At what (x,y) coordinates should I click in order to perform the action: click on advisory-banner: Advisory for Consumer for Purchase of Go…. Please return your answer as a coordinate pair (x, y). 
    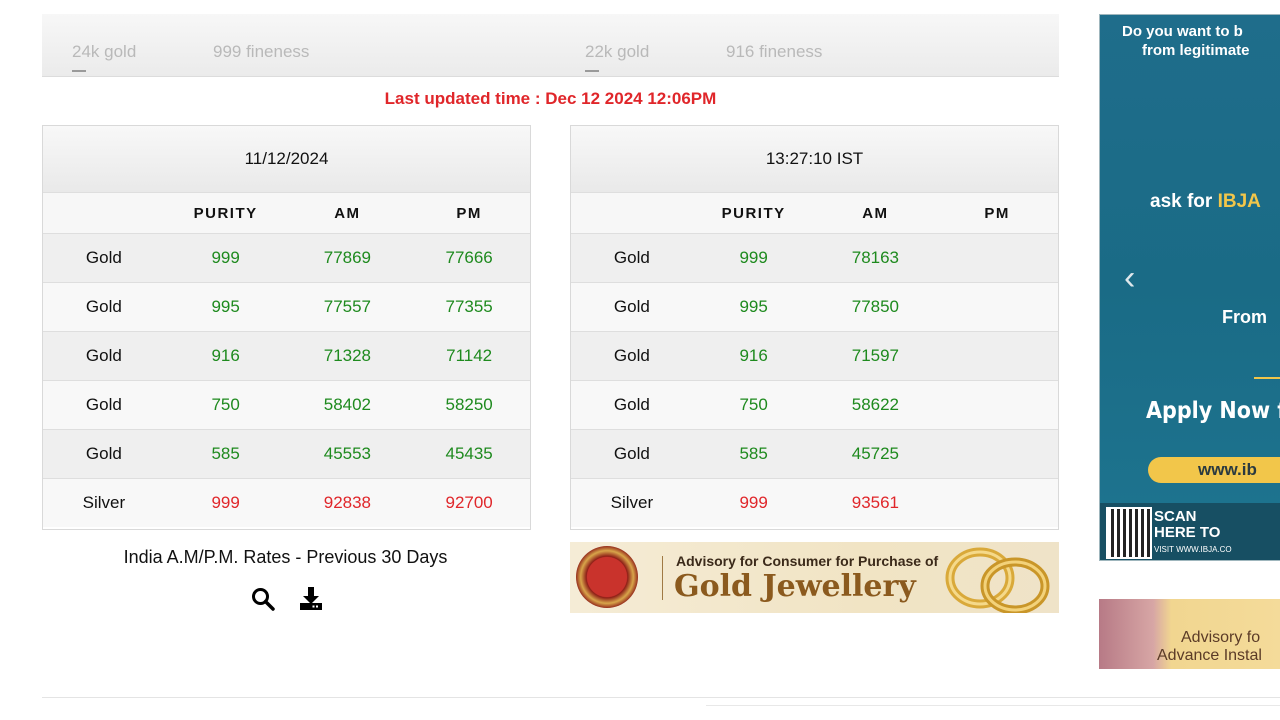
    Looking at the image, I should click on (814, 577).